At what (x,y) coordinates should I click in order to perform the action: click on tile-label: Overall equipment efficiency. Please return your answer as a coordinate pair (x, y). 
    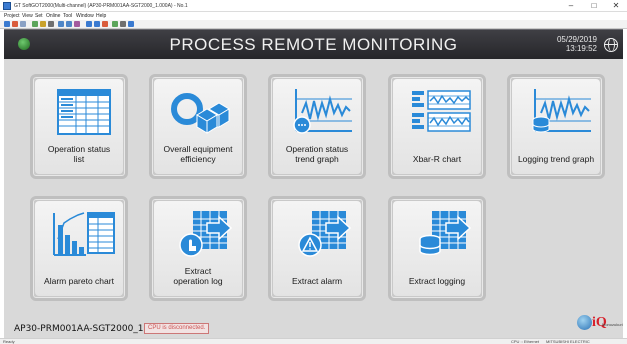
    Looking at the image, I should click on (198, 154).